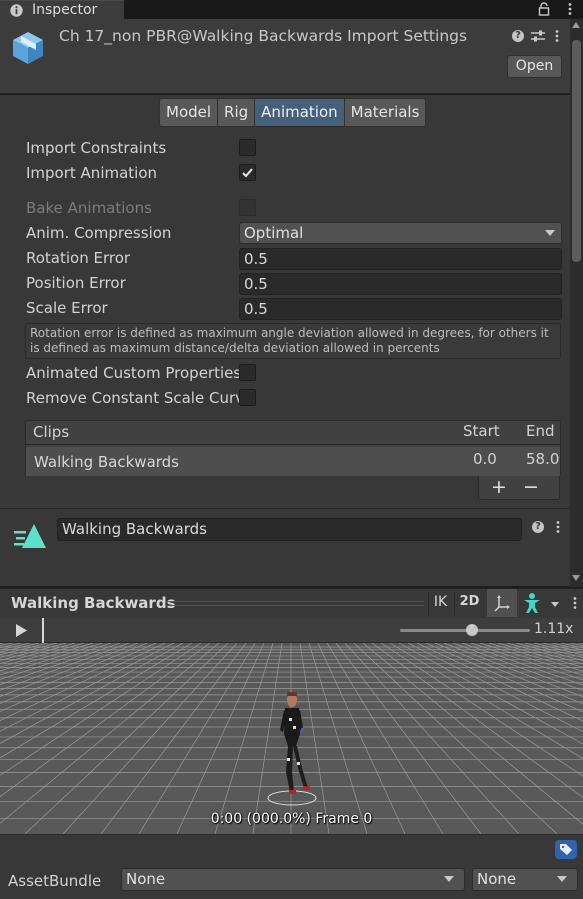 This screenshot has height=899, width=583. What do you see at coordinates (299, 112) in the screenshot?
I see `tab-animation: Animation` at bounding box center [299, 112].